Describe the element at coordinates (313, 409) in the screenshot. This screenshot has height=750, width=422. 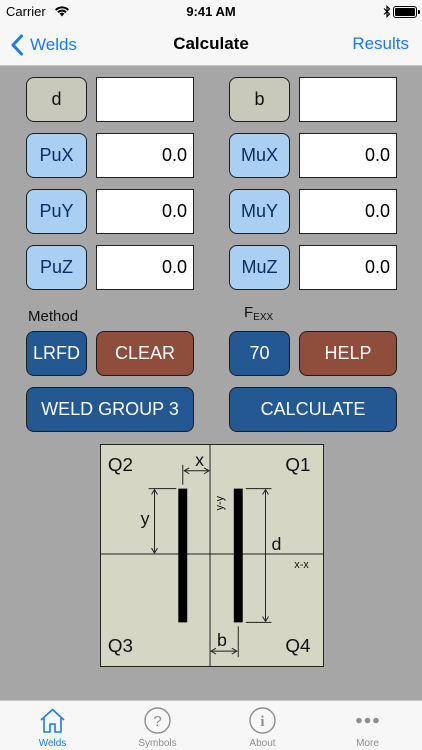
I see `calculate-button: CALCULATE` at that location.